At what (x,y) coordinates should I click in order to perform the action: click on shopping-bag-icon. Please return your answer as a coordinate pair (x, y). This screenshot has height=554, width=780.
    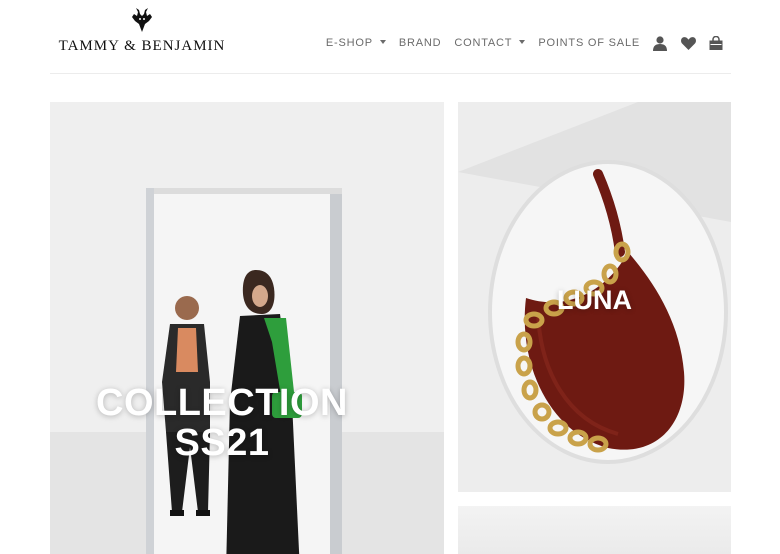
    Looking at the image, I should click on (716, 43).